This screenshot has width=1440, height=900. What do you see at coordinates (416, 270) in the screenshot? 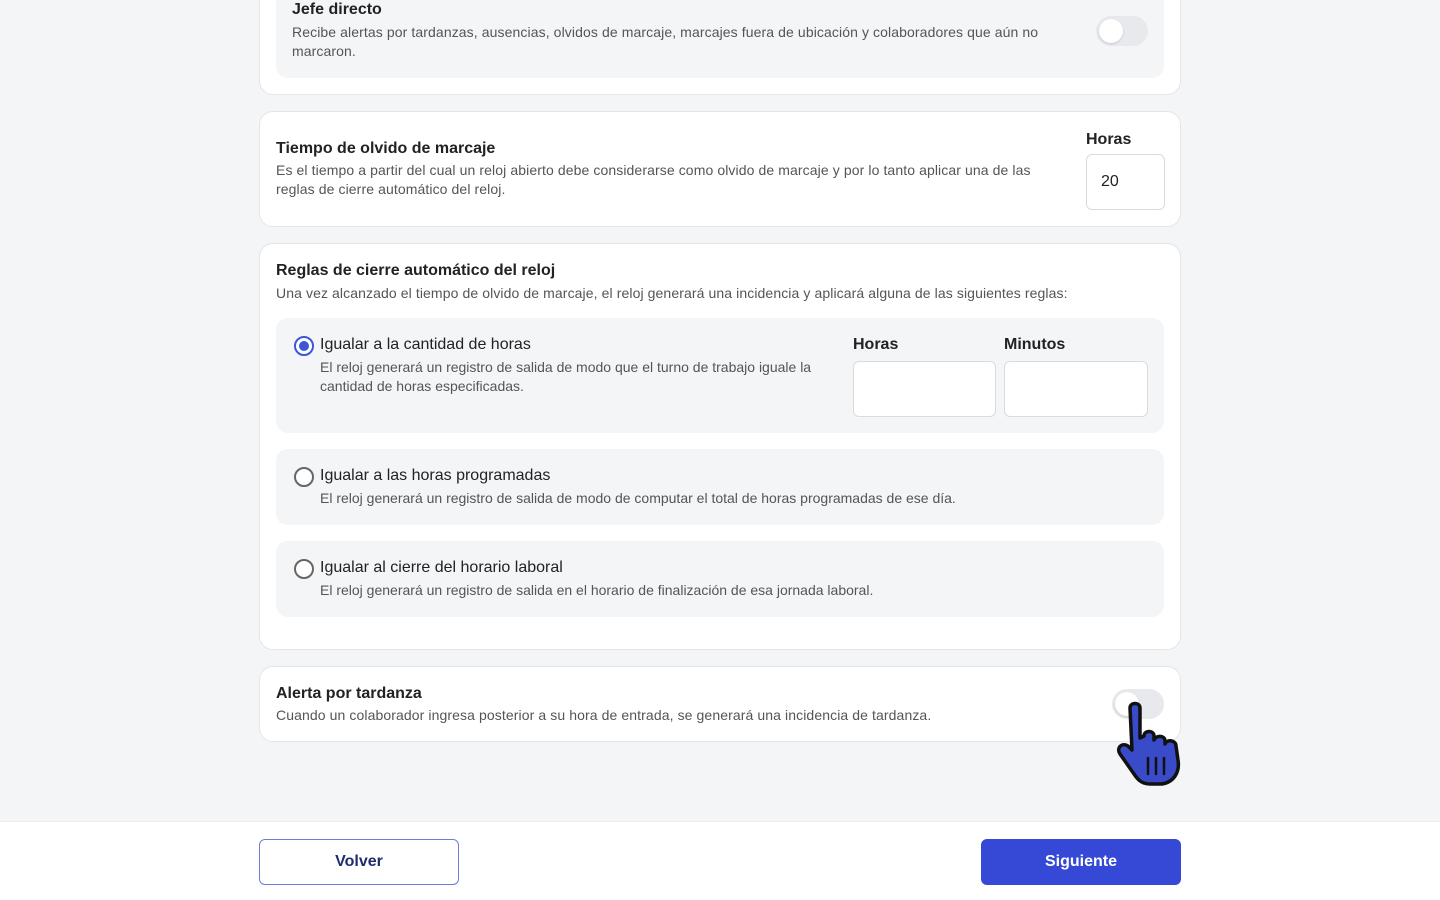
I see `reglas-cierre-title: Reglas de cierre automático del reloj` at bounding box center [416, 270].